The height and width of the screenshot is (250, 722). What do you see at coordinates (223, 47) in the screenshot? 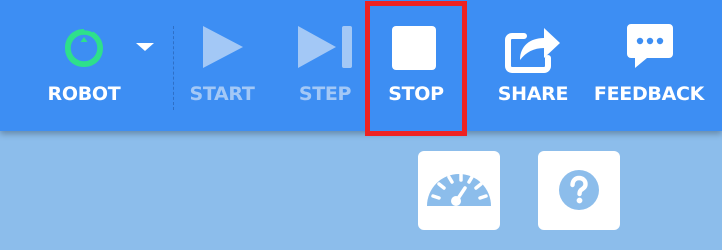
I see `play-icon` at bounding box center [223, 47].